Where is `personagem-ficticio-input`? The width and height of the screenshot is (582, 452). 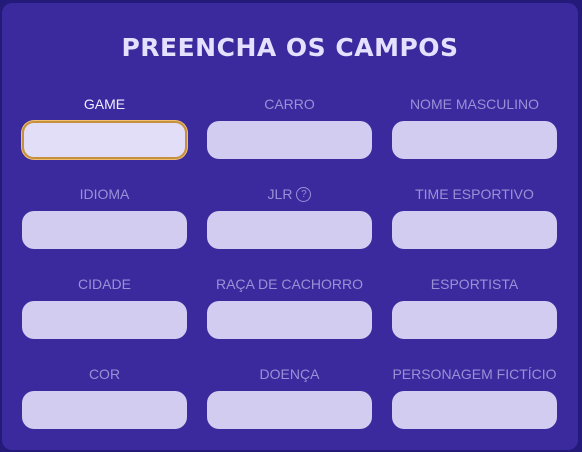 personagem-ficticio-input is located at coordinates (474, 410).